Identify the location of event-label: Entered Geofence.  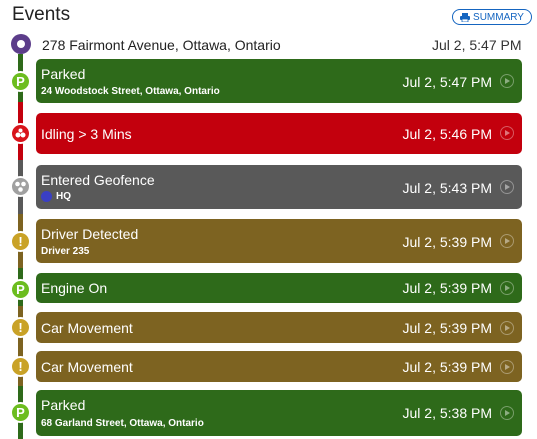
(98, 180).